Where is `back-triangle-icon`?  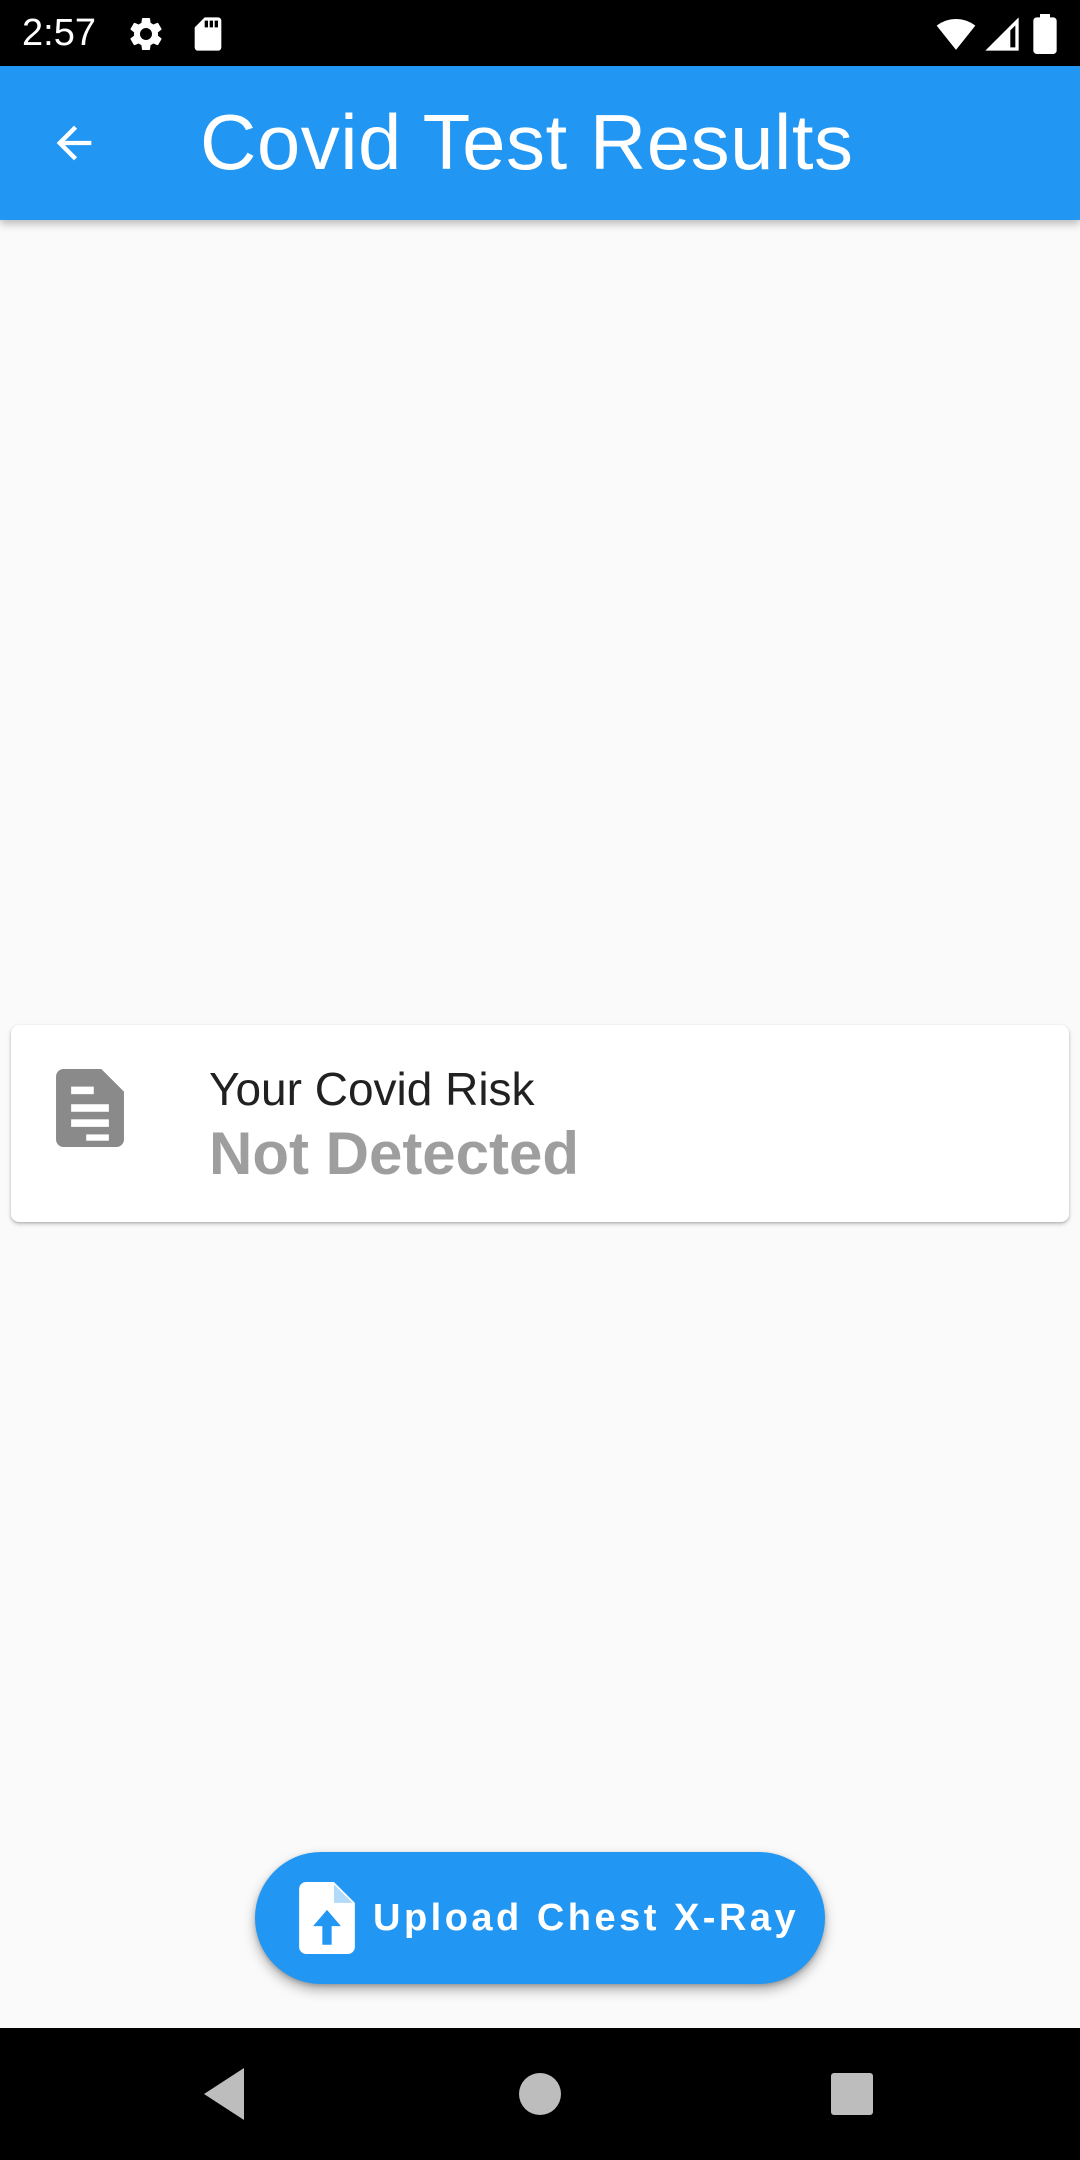 back-triangle-icon is located at coordinates (226, 2094).